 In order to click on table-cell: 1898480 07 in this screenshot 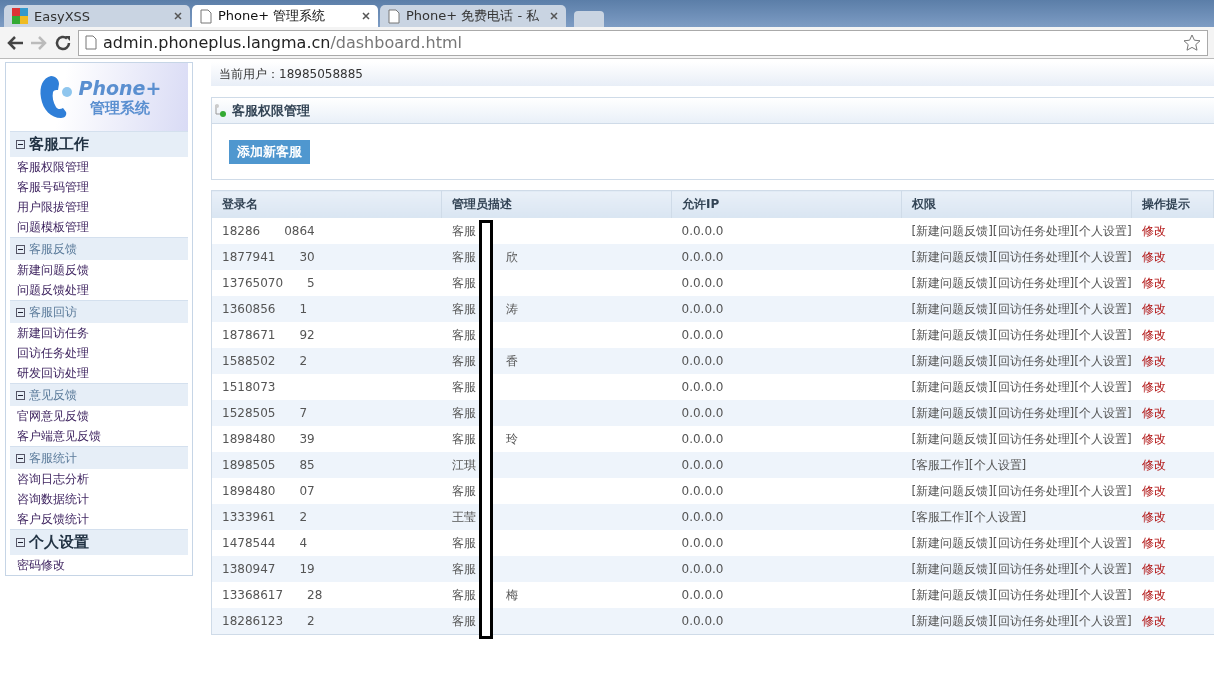, I will do `click(268, 491)`.